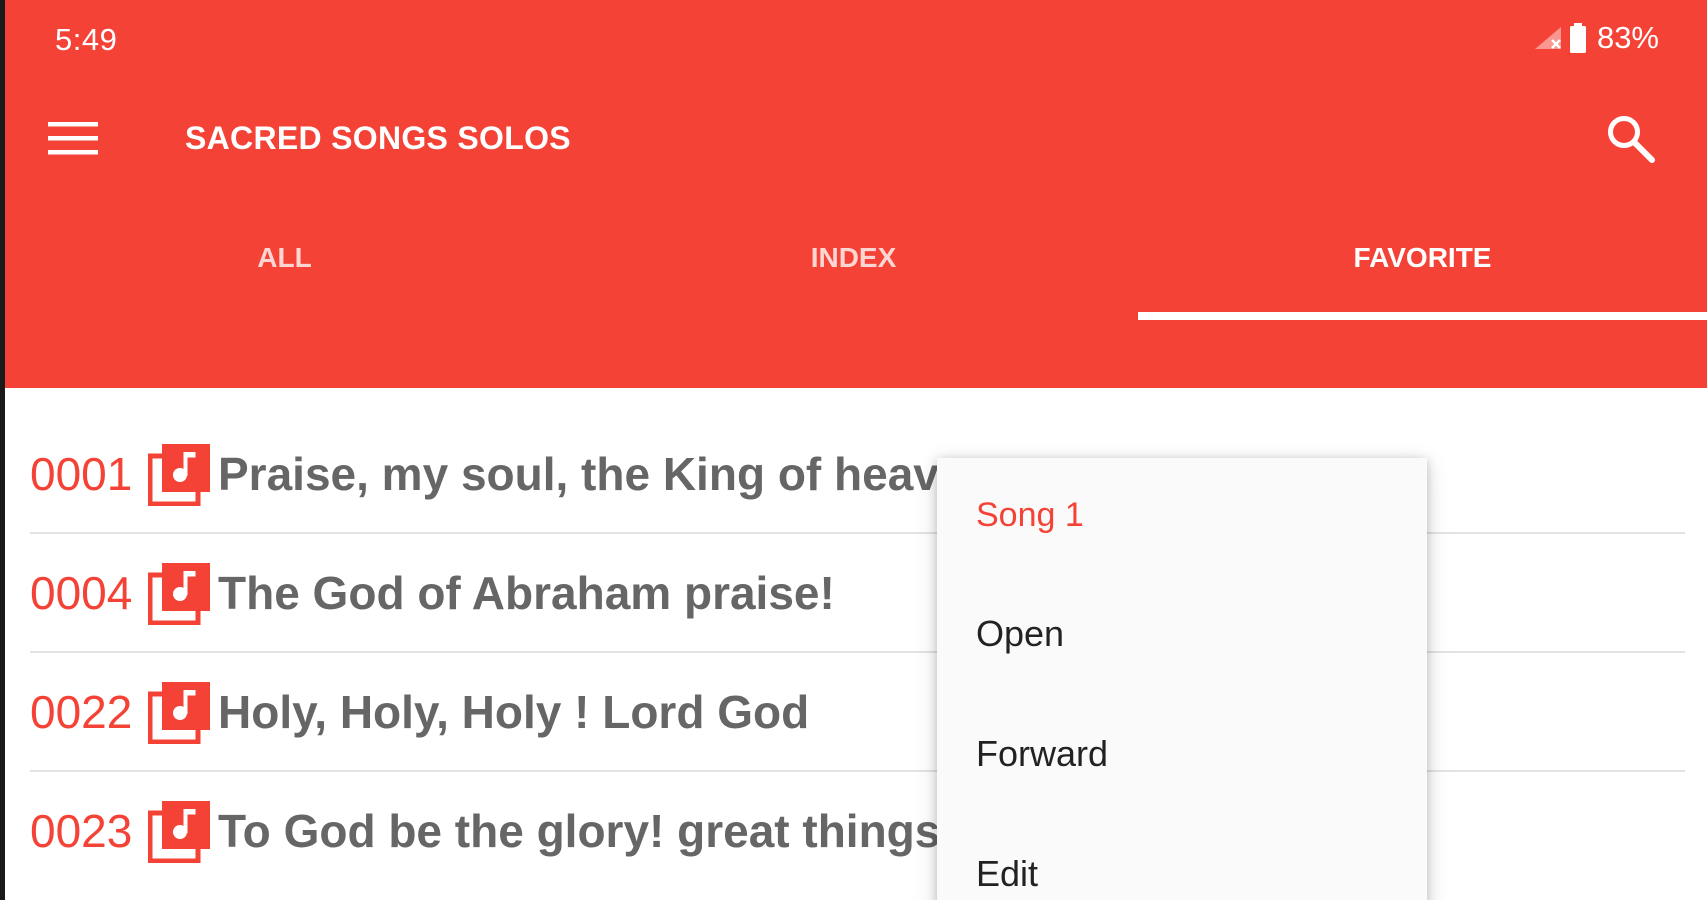 This screenshot has width=1707, height=900. Describe the element at coordinates (857, 593) in the screenshot. I see `song-row: 0004 The God of Abraham praise!` at that location.